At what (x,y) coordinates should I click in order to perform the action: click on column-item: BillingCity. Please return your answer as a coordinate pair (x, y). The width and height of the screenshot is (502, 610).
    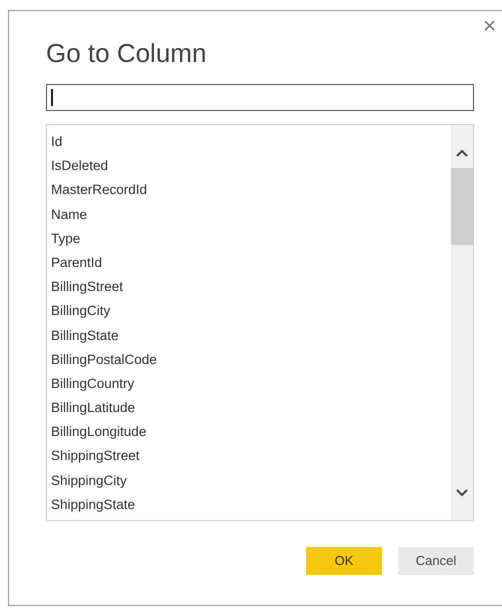
    Looking at the image, I should click on (251, 311).